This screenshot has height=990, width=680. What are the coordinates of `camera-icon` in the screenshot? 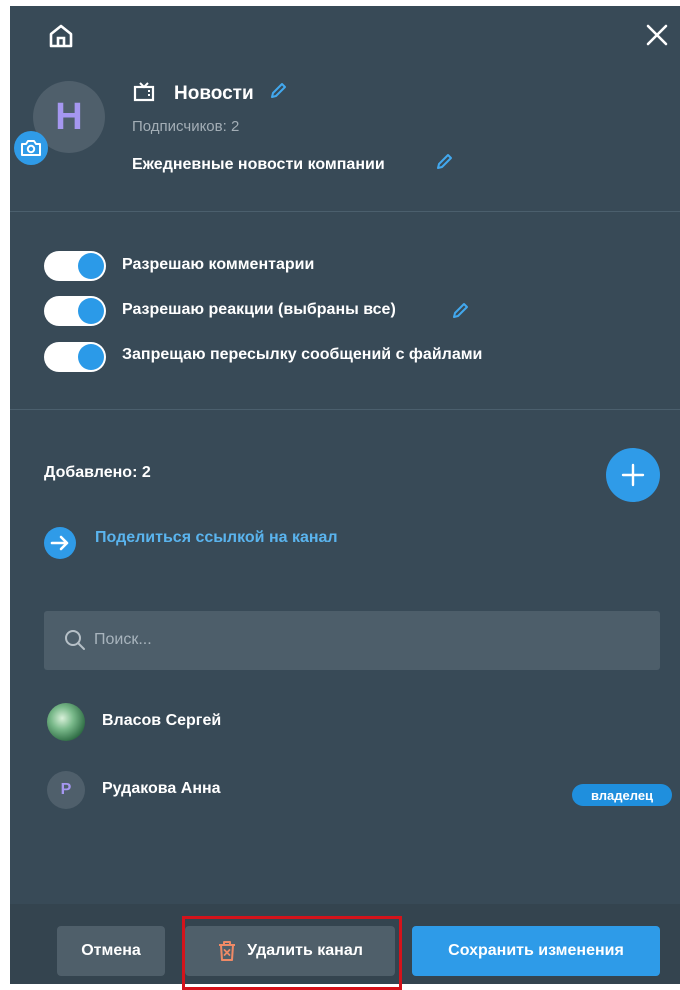 It's located at (31, 148).